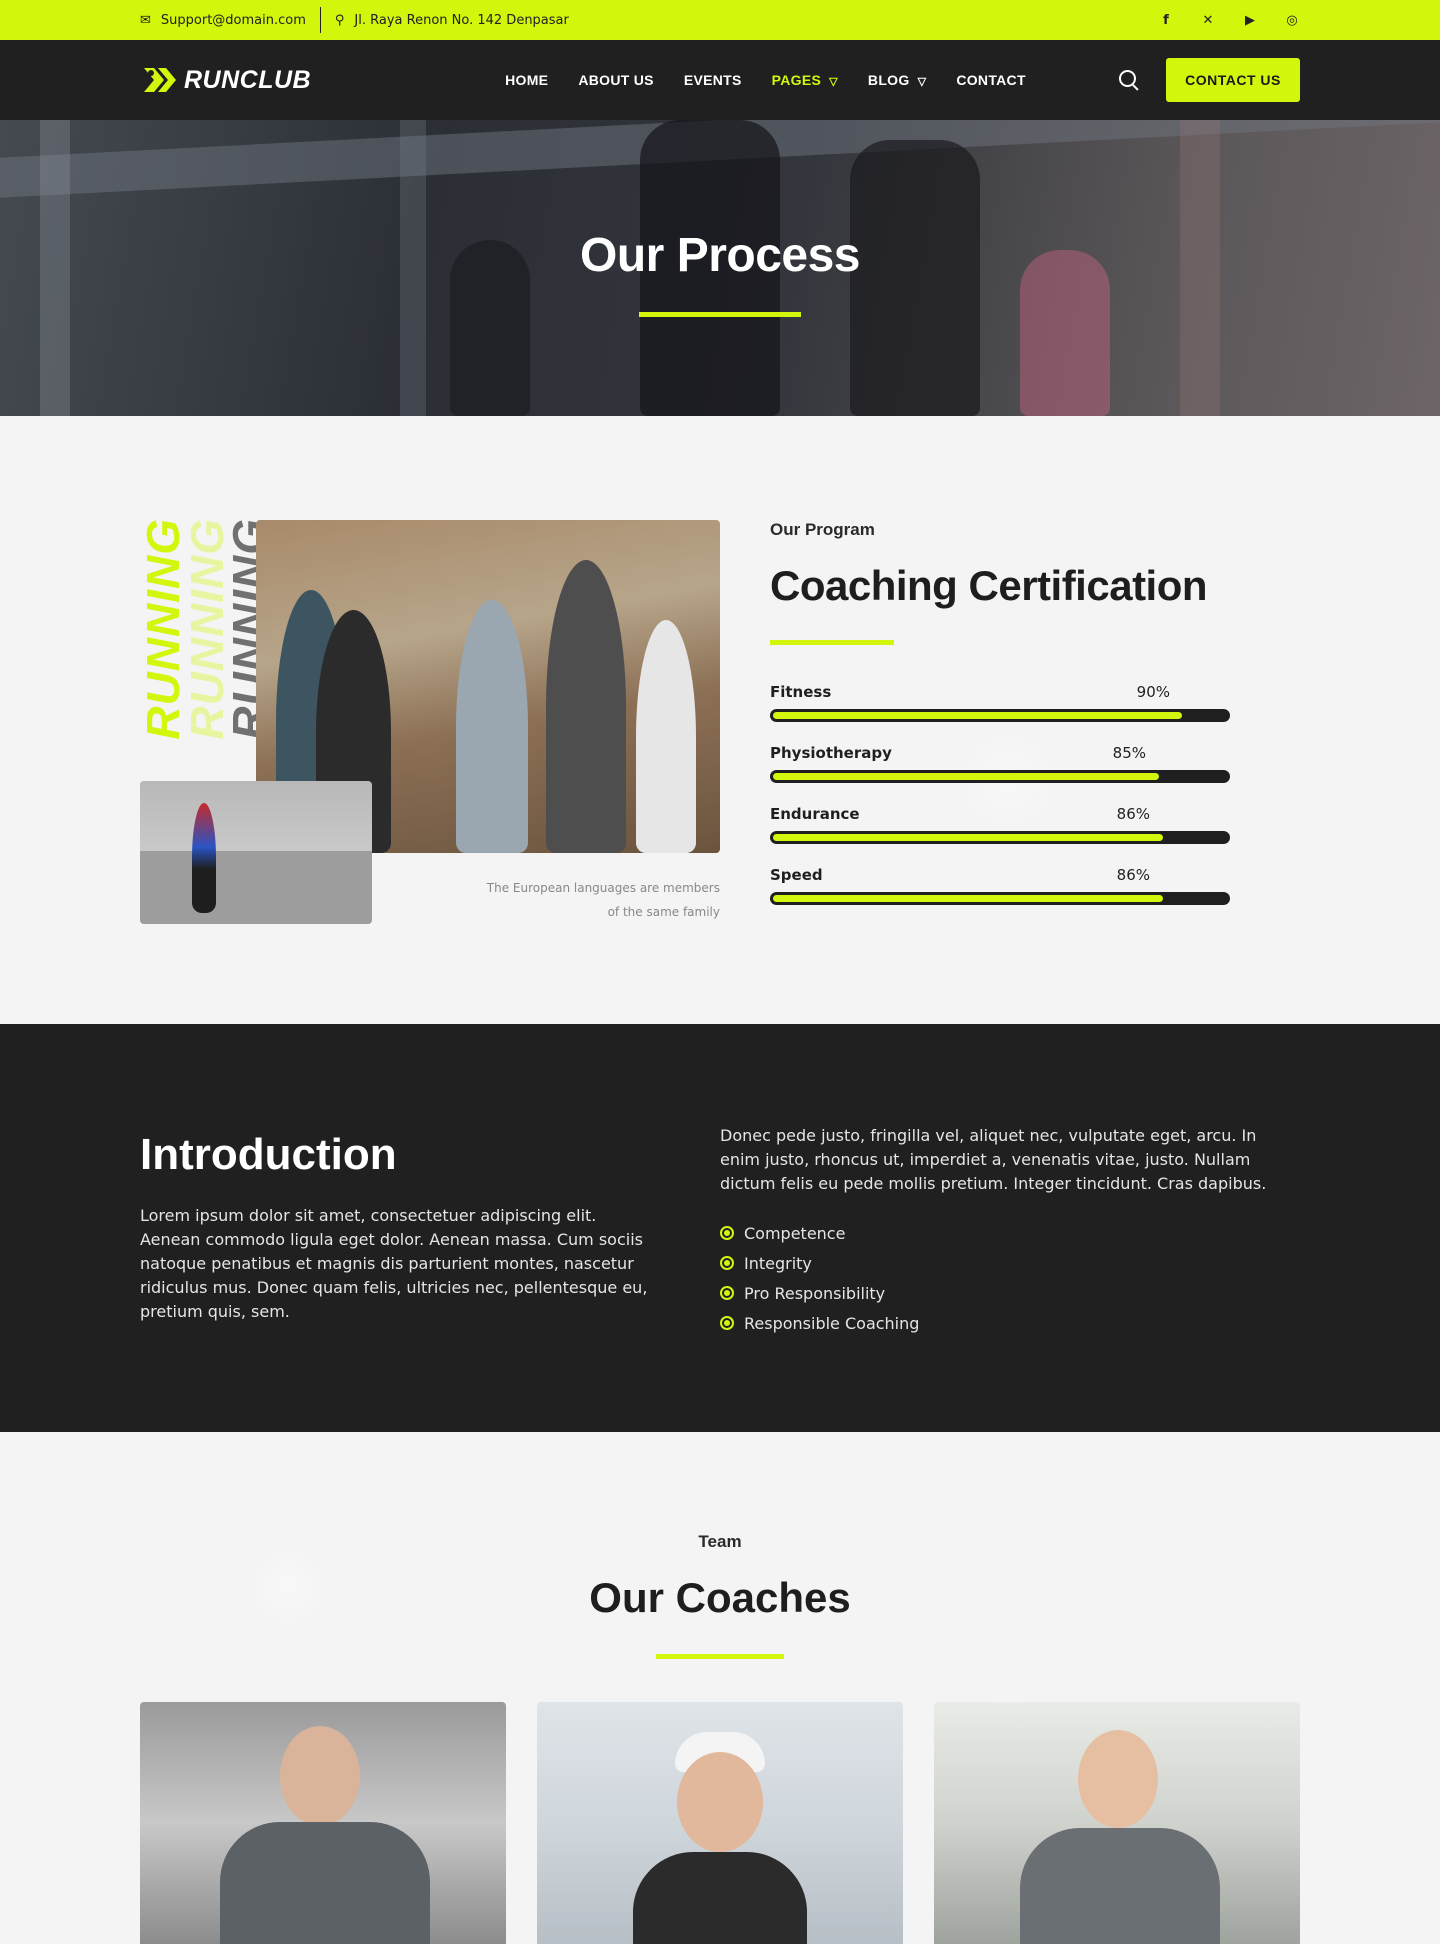 This screenshot has height=1944, width=1440. I want to click on nav-item-pages: PAGES ▽, so click(805, 80).